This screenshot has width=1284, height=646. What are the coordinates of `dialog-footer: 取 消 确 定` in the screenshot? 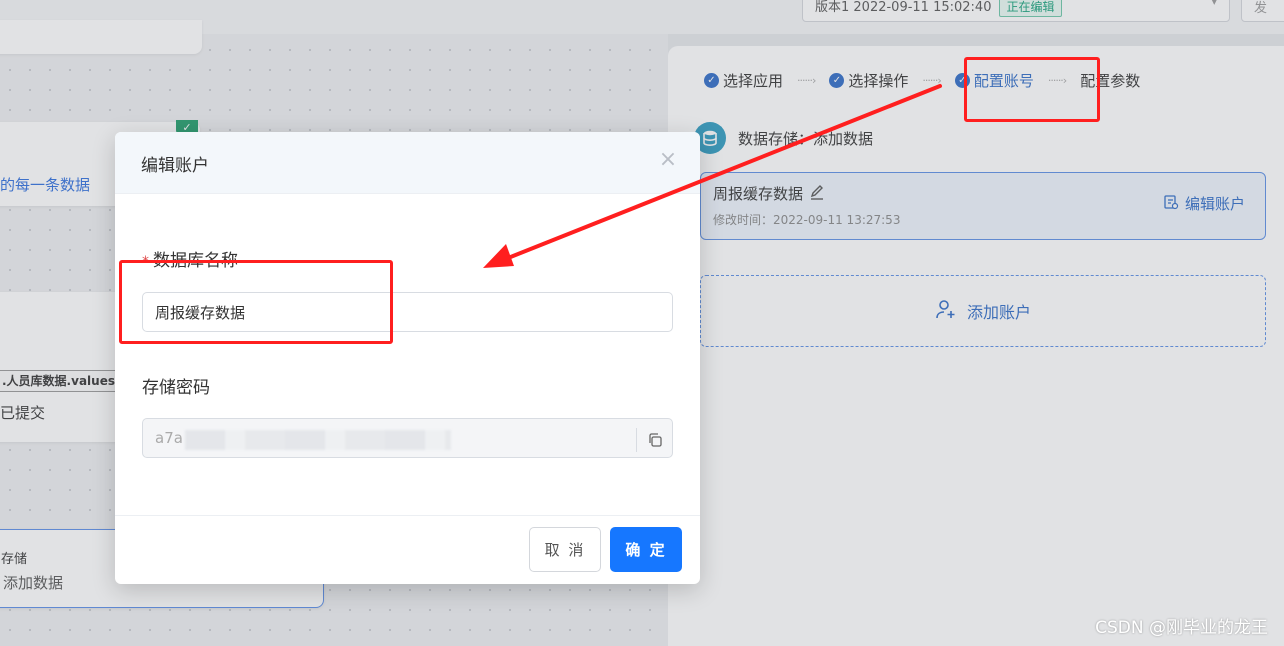 It's located at (407, 549).